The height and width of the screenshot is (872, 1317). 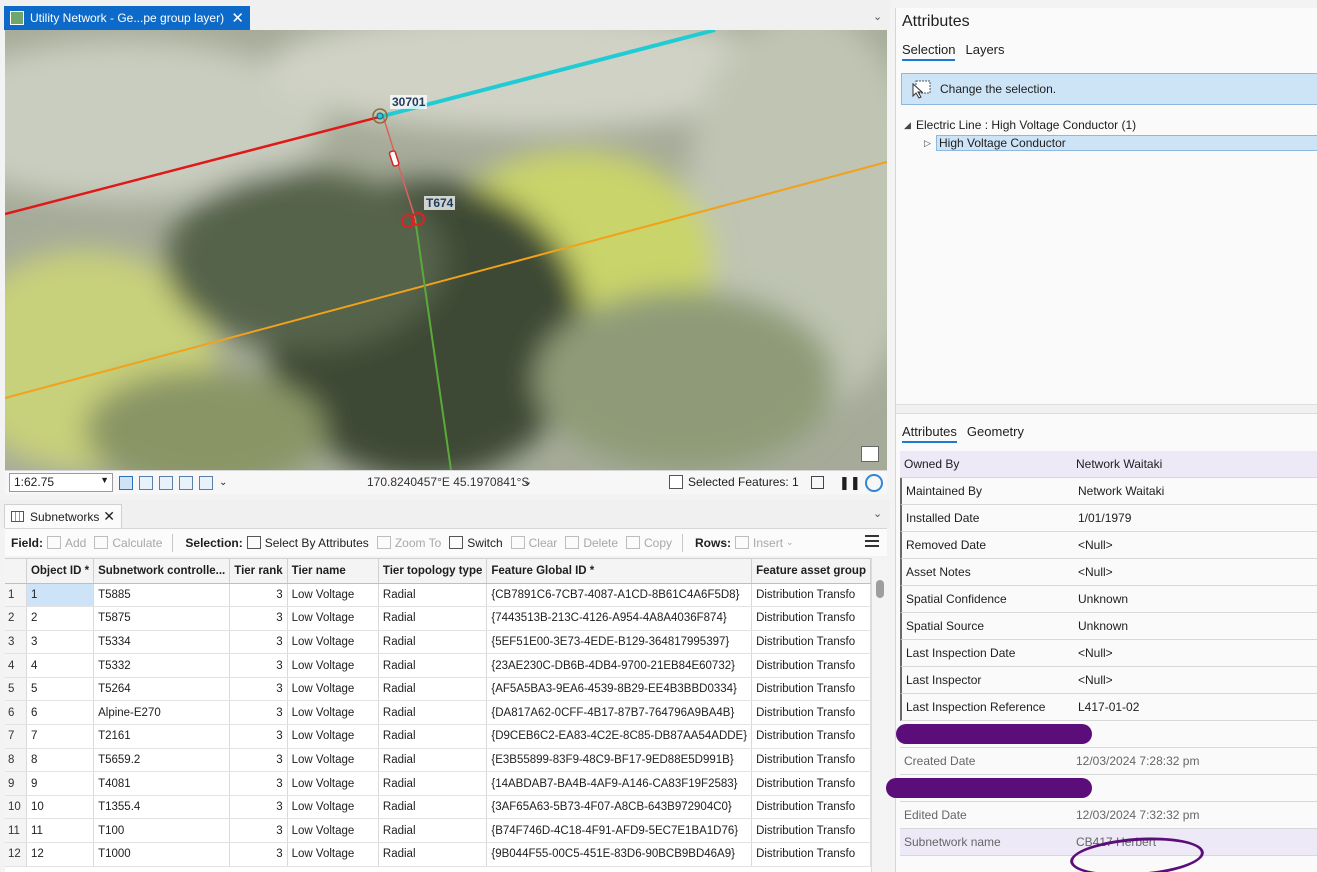 What do you see at coordinates (1196, 815) in the screenshot?
I see `attribute-value: 12/03/2024 7:32:32 pm` at bounding box center [1196, 815].